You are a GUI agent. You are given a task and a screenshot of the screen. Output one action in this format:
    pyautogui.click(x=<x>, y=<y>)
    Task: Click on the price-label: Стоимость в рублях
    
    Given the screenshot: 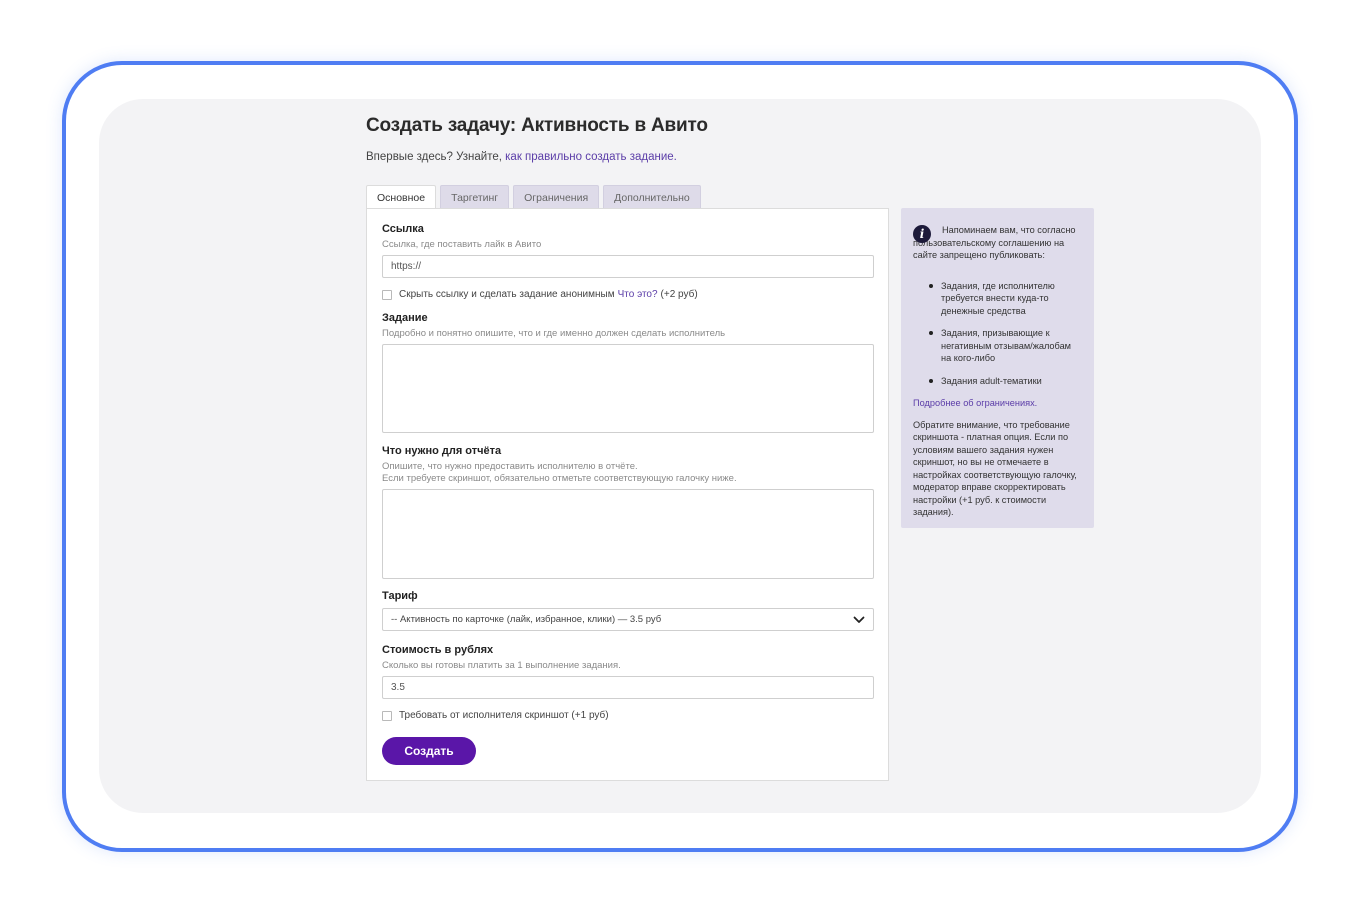 What is the action you would take?
    pyautogui.click(x=438, y=650)
    